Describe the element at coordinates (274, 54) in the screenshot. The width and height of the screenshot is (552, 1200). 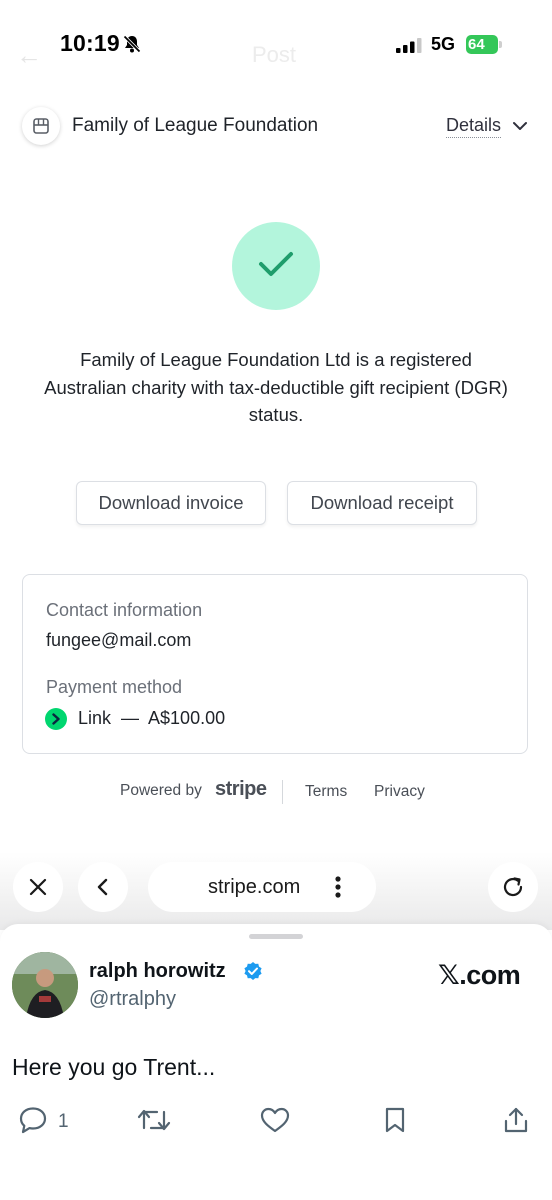
I see `background-page-title: Post` at that location.